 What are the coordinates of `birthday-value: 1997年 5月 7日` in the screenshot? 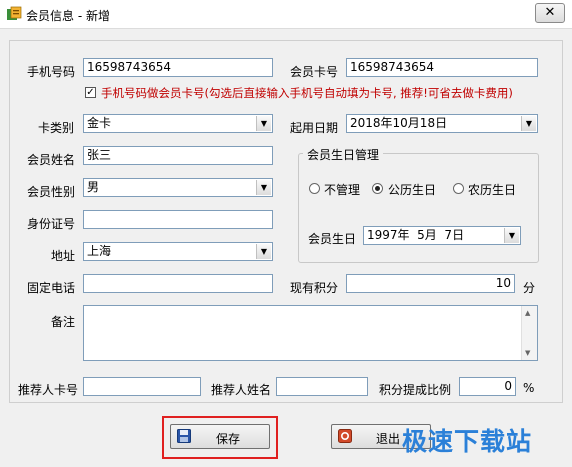 It's located at (416, 235).